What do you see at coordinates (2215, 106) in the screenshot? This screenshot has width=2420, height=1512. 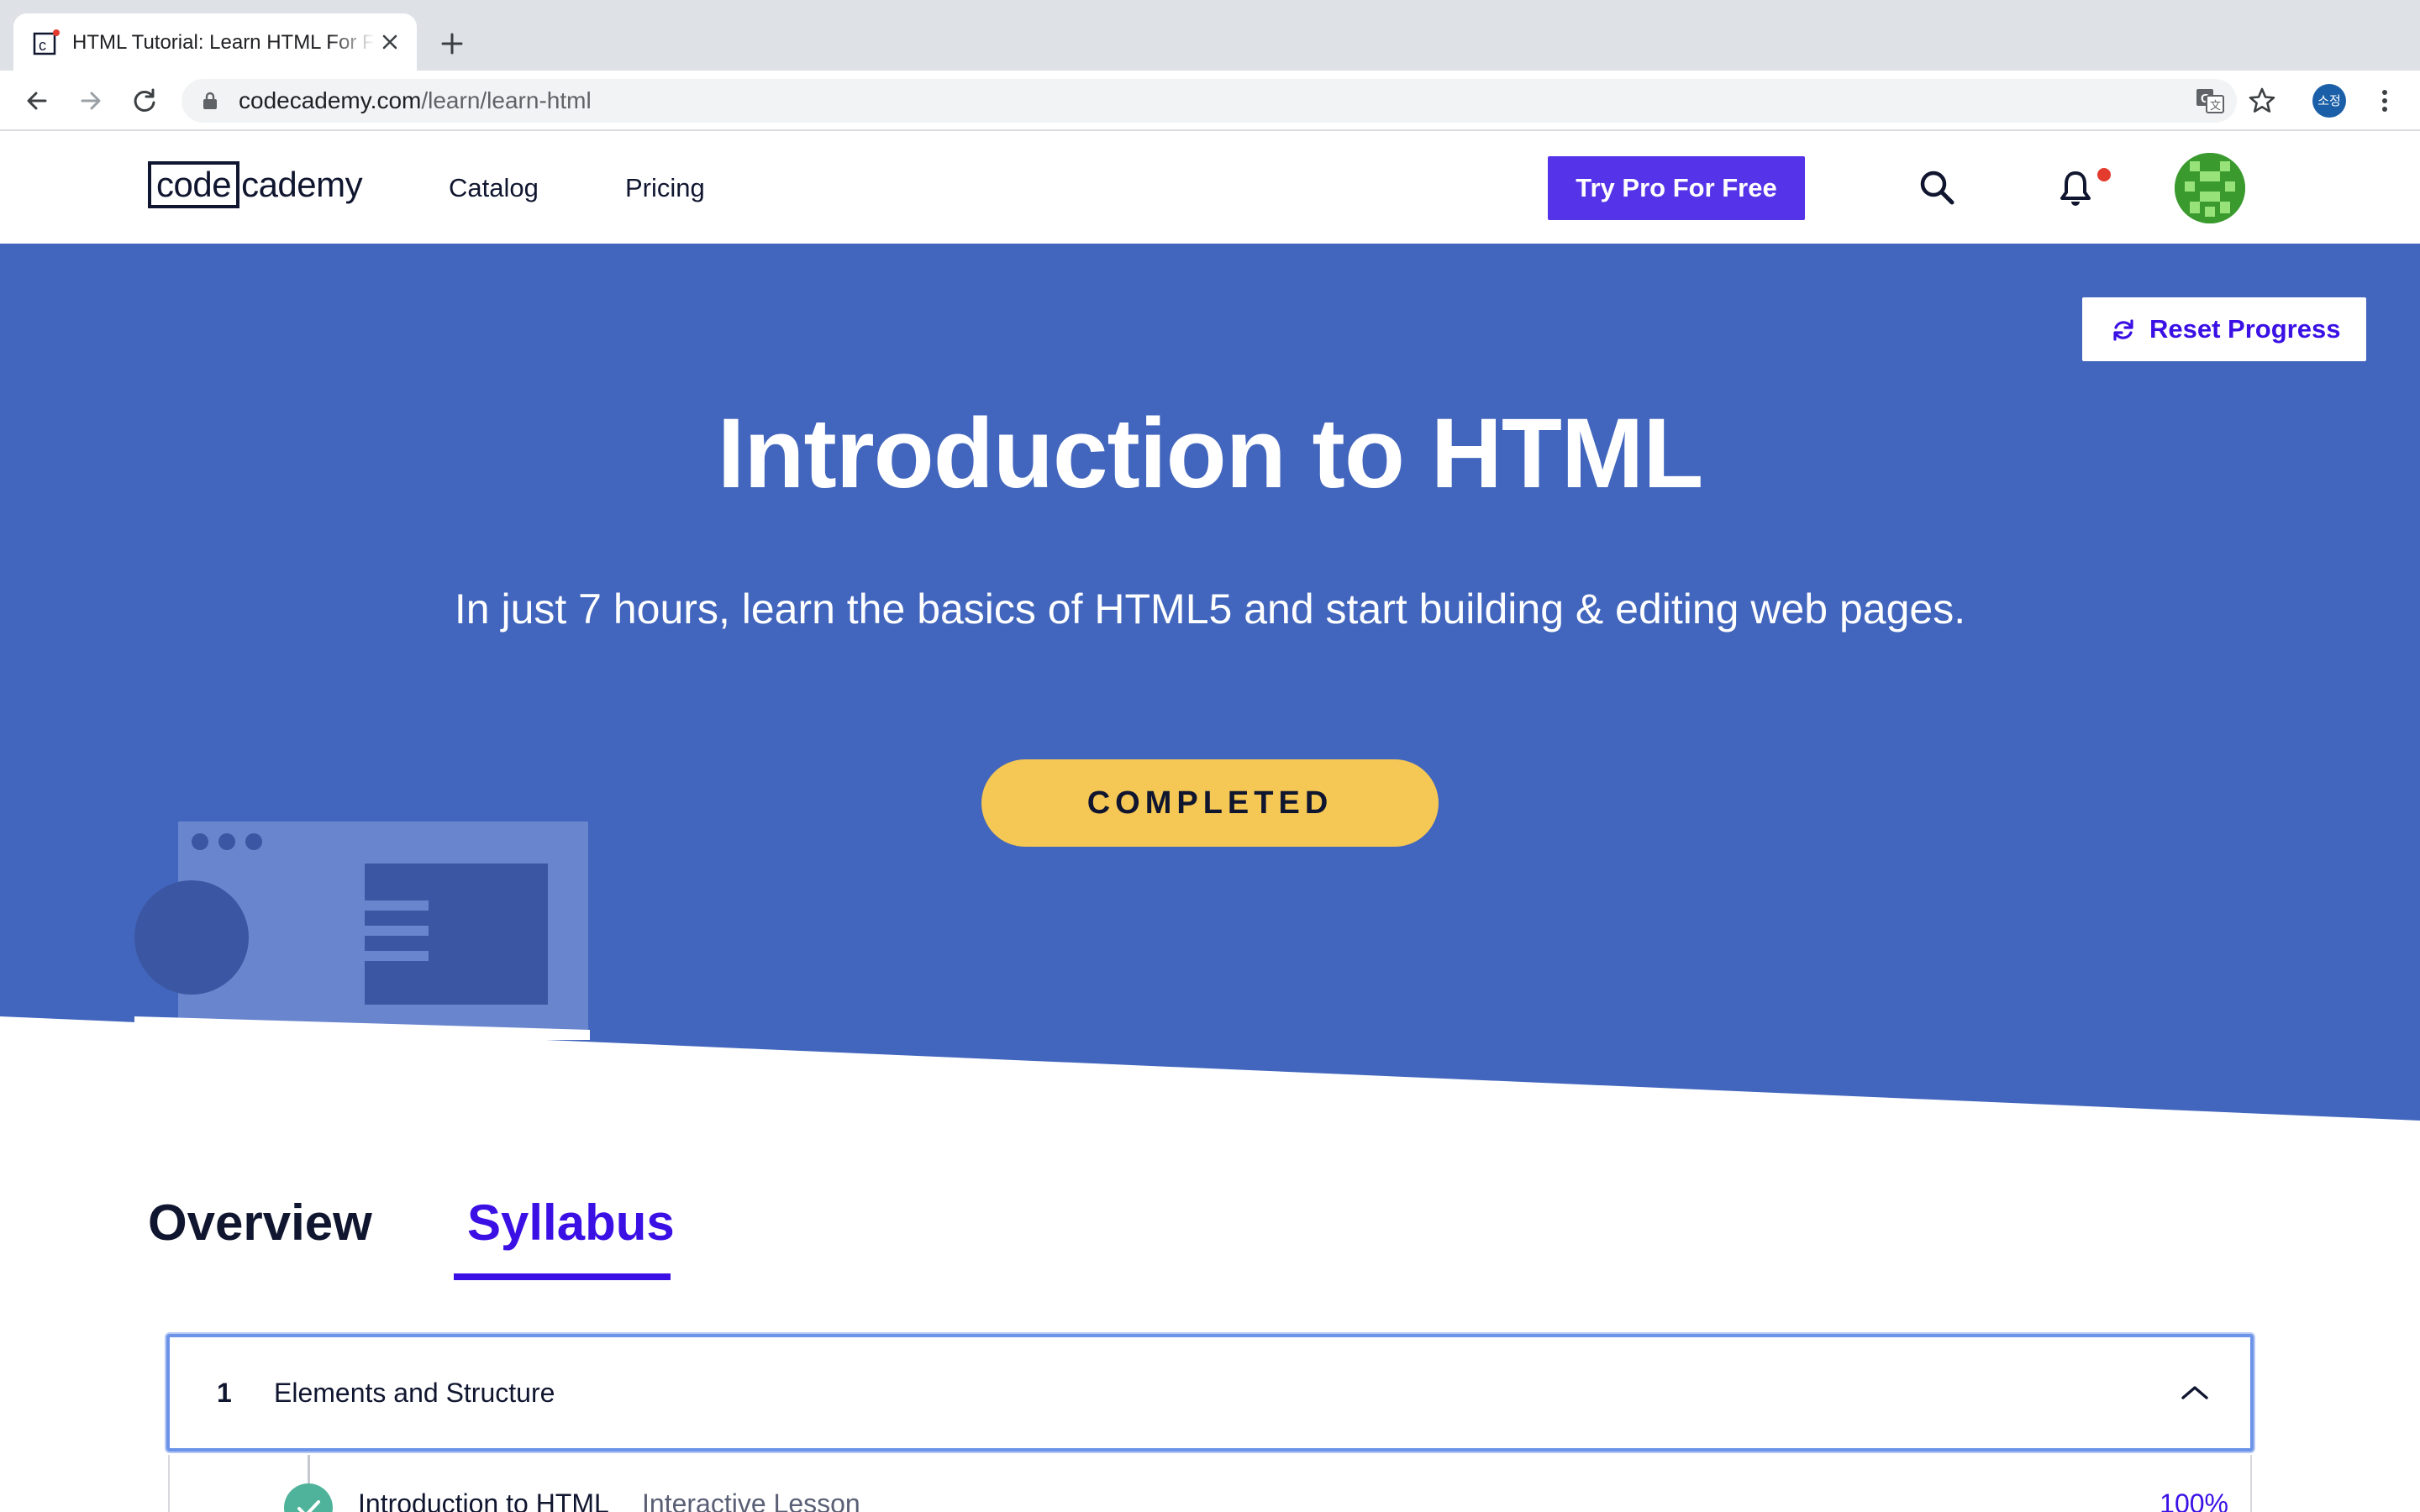 I see `svg-text: 文` at bounding box center [2215, 106].